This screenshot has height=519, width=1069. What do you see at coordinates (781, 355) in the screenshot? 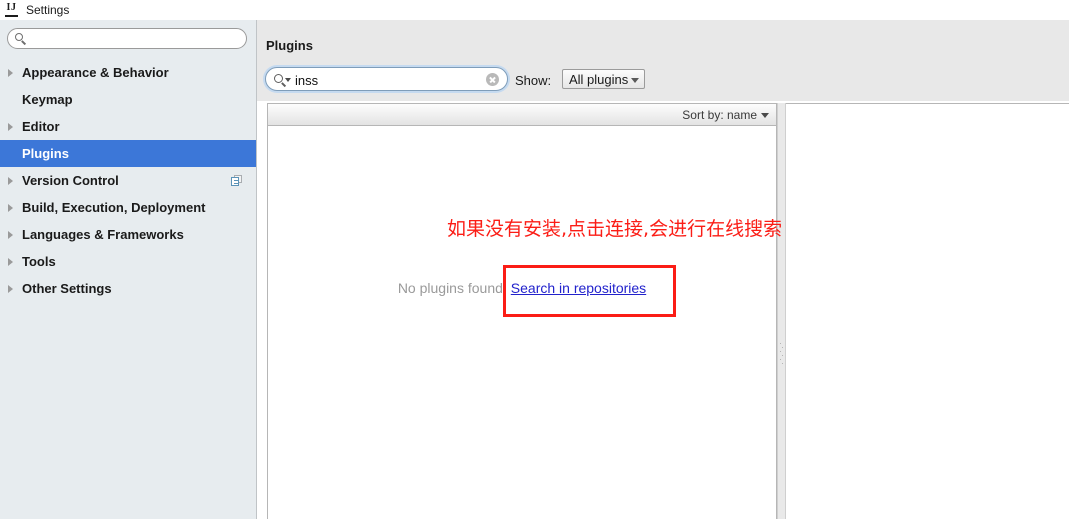
I see `splitter-grip-icon` at bounding box center [781, 355].